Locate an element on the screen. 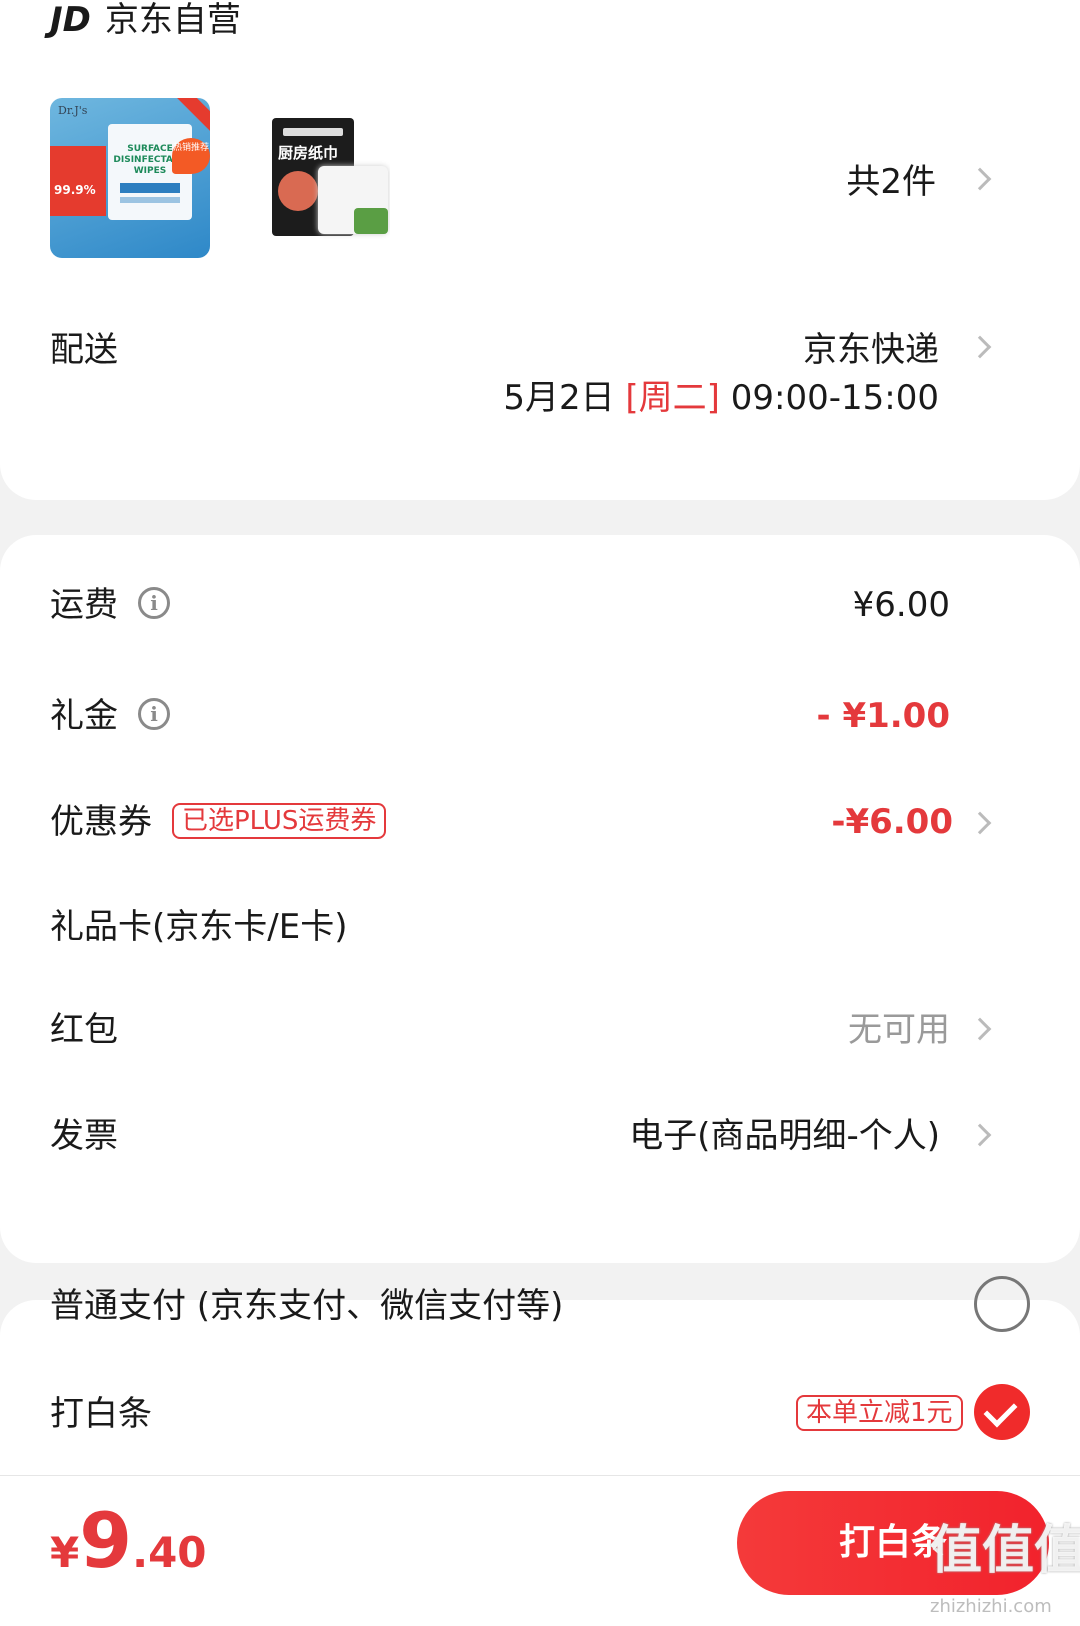  product-thumb-kitchen-paper: 厨房纸巾 is located at coordinates (331, 177).